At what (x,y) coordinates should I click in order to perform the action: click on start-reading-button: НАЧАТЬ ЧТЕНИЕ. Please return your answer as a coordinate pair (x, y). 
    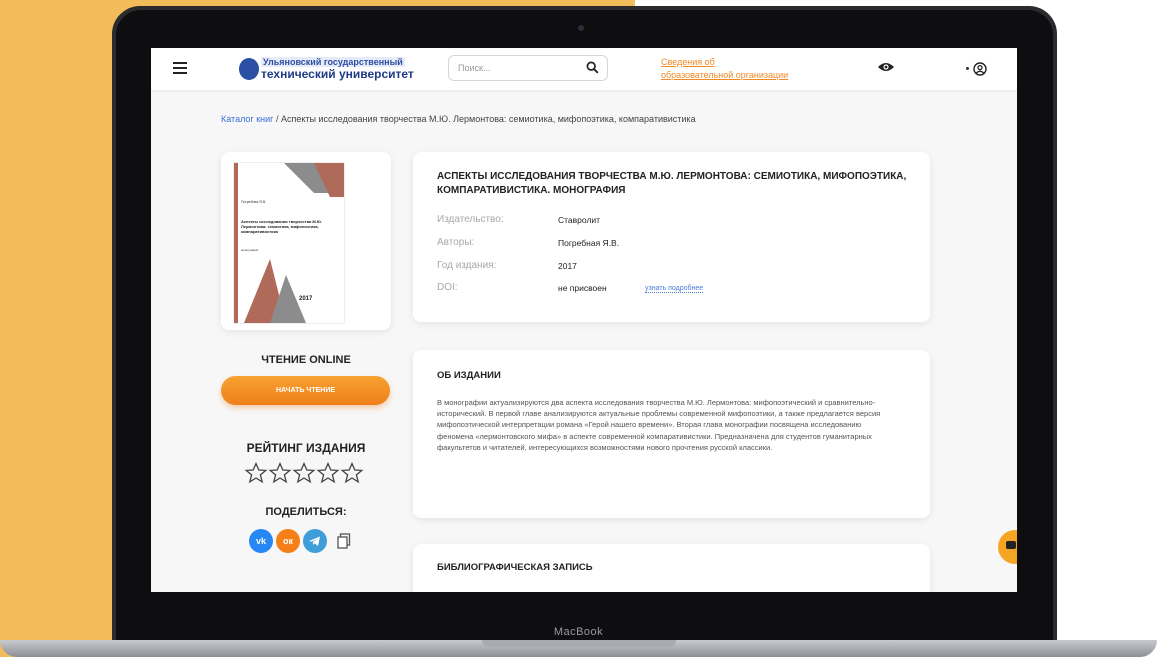
    Looking at the image, I should click on (305, 390).